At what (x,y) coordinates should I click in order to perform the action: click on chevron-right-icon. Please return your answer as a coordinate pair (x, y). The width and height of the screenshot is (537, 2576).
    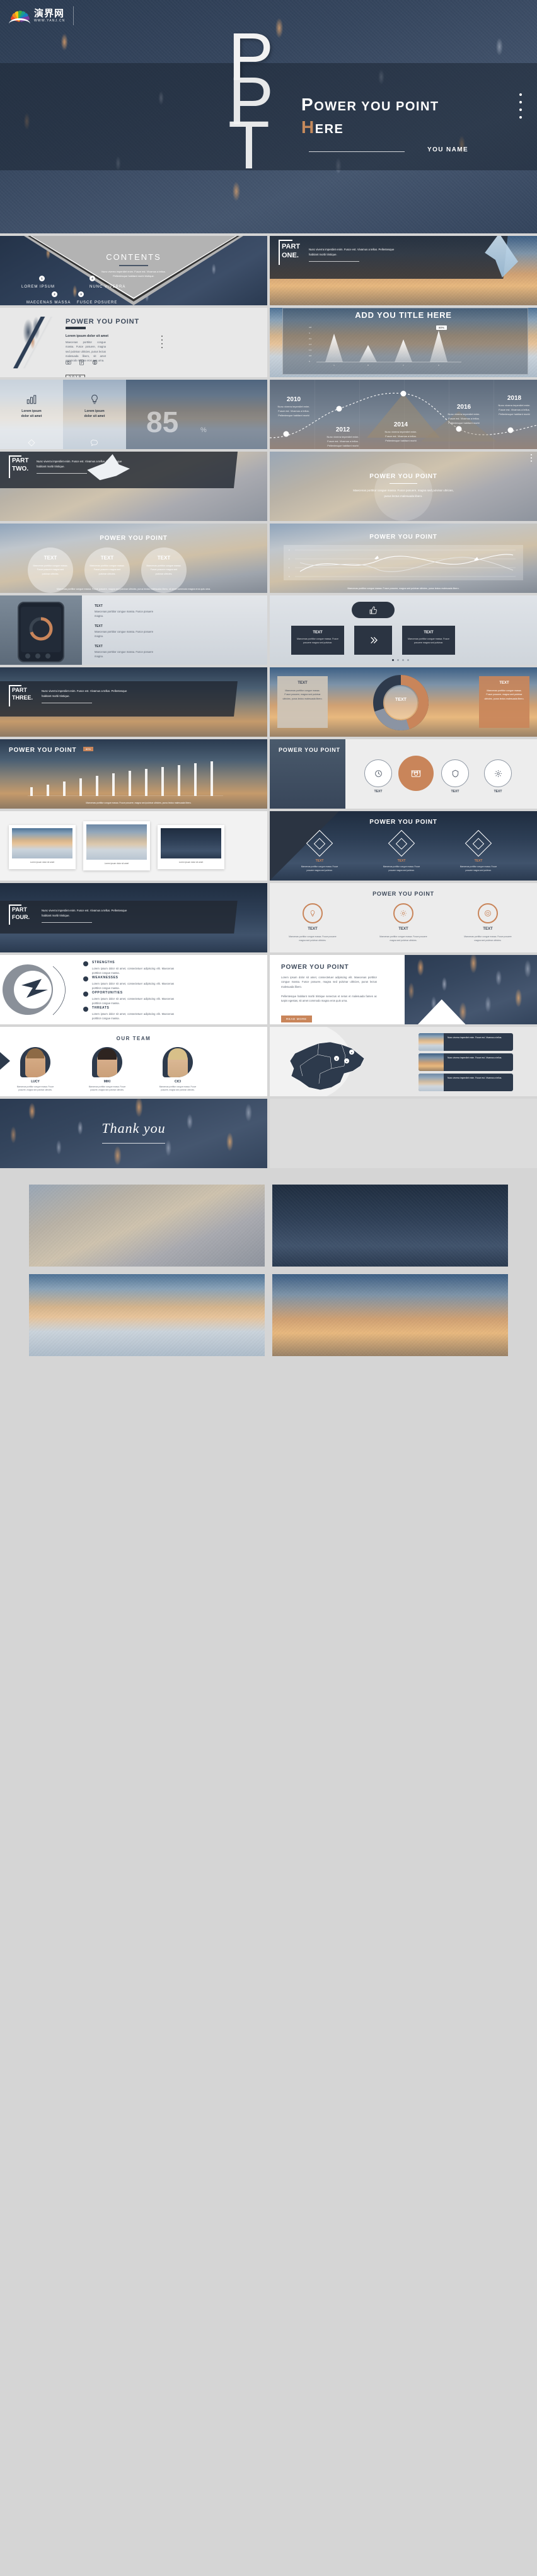
    Looking at the image, I should click on (375, 640).